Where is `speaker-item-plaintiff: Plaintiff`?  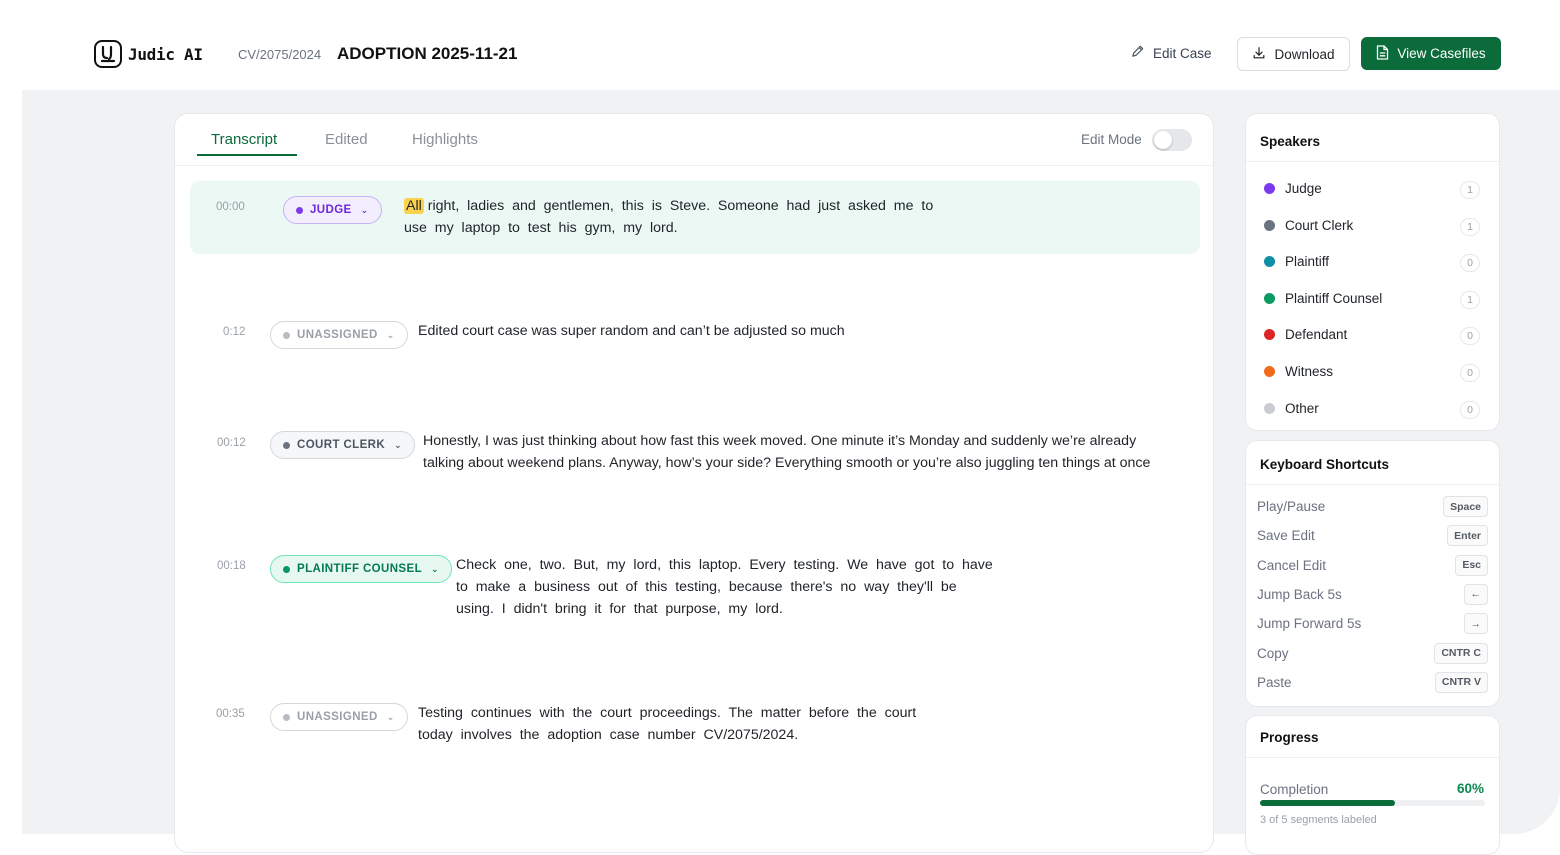
speaker-item-plaintiff: Plaintiff is located at coordinates (1296, 261).